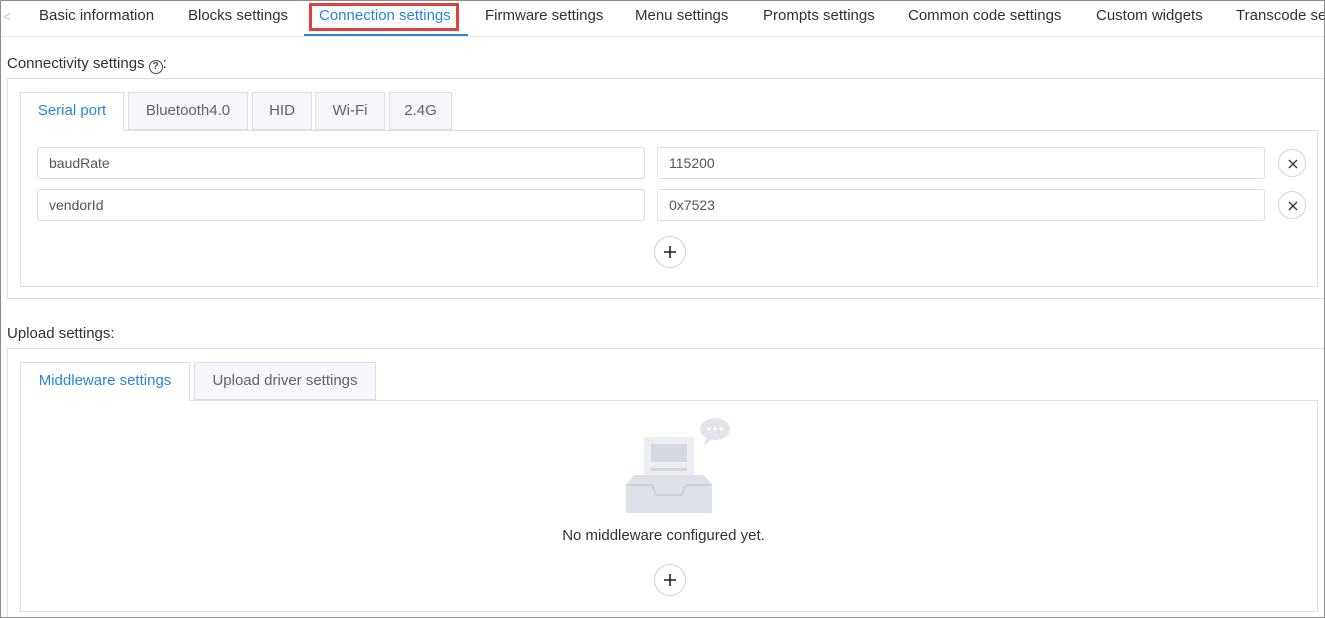 The image size is (1325, 618). I want to click on tab-prompts-settings: Prompts settings, so click(819, 18).